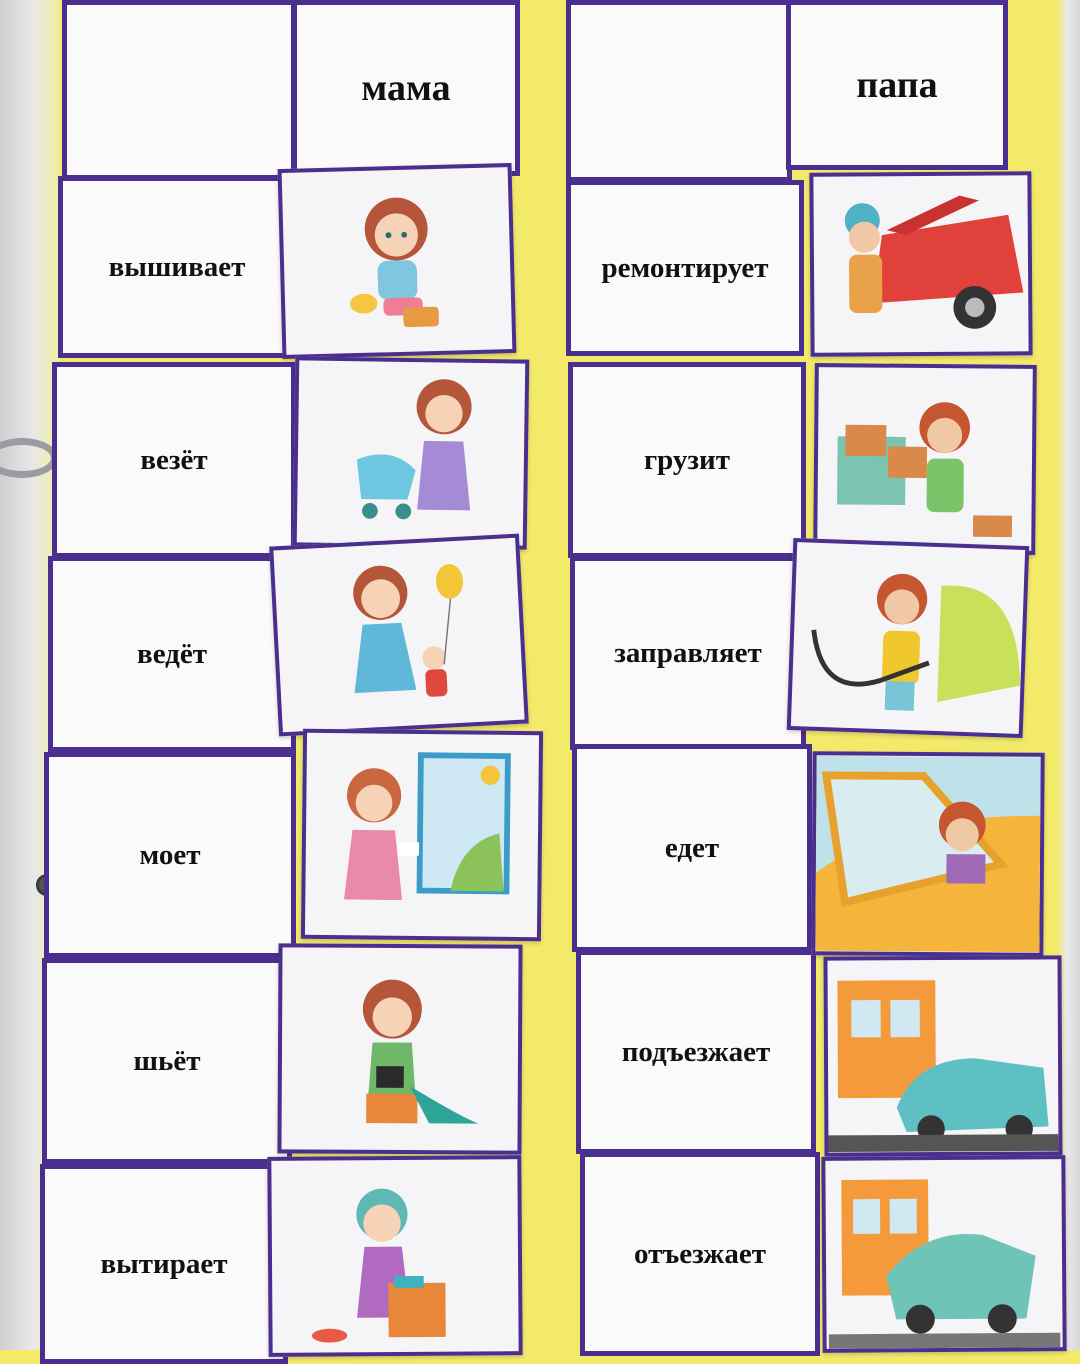  I want to click on verb-label: моет, so click(170, 854).